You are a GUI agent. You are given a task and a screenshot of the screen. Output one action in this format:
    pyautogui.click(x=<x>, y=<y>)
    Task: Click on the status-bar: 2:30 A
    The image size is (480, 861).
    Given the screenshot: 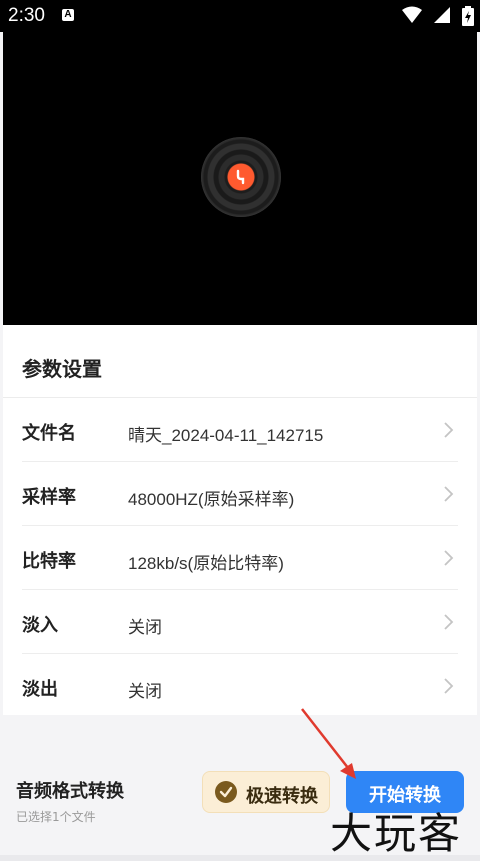 What is the action you would take?
    pyautogui.click(x=240, y=16)
    